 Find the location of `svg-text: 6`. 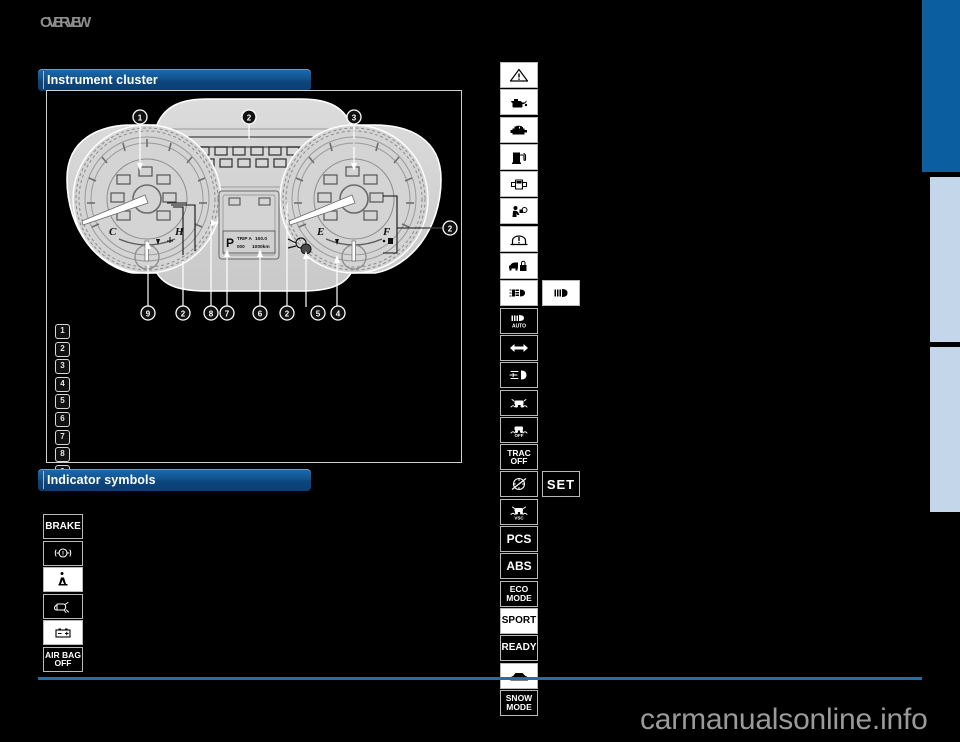

svg-text: 6 is located at coordinates (260, 314).